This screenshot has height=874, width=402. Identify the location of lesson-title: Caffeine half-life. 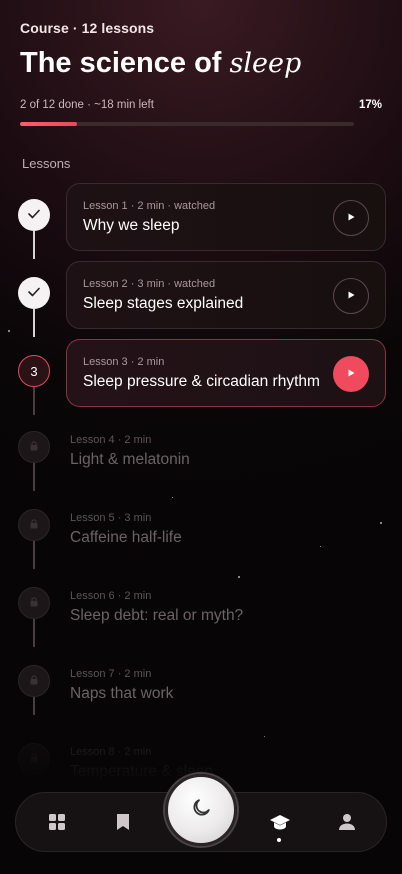
(126, 537).